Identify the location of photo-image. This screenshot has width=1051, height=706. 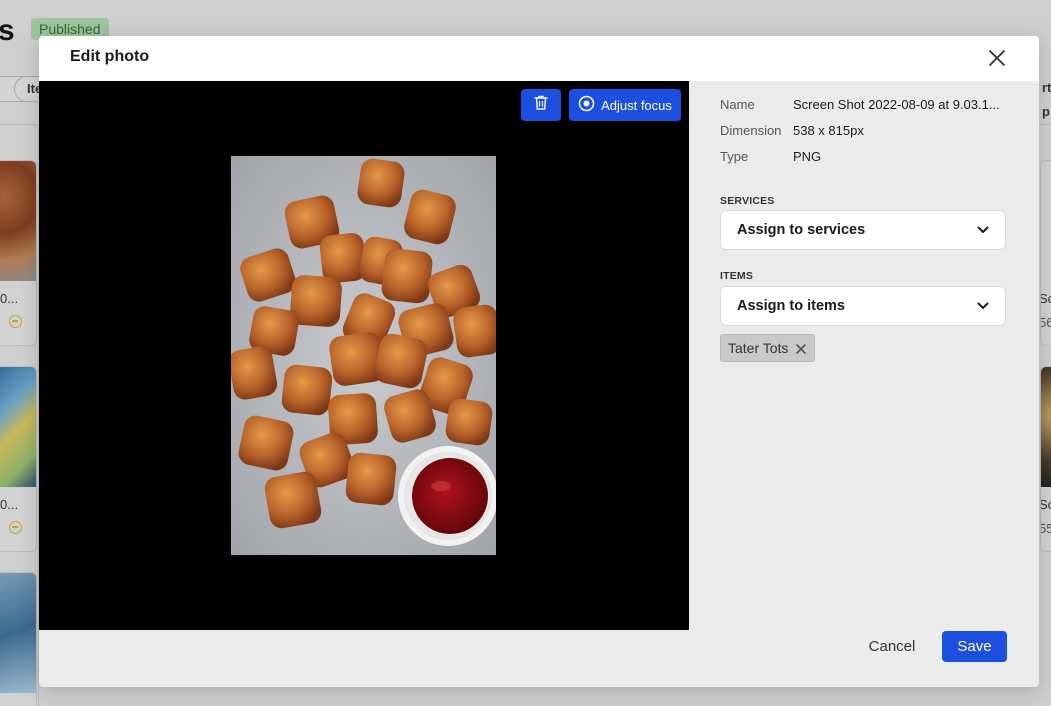
(363, 355).